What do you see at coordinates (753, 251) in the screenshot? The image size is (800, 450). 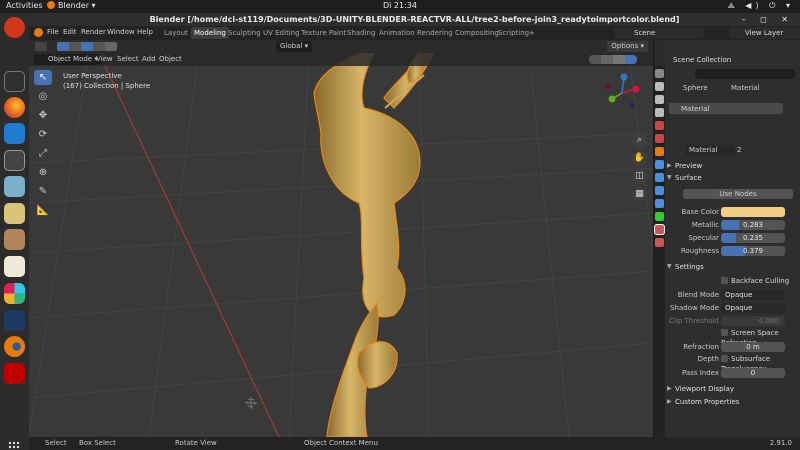 I see `roughness-slider: 0.379` at bounding box center [753, 251].